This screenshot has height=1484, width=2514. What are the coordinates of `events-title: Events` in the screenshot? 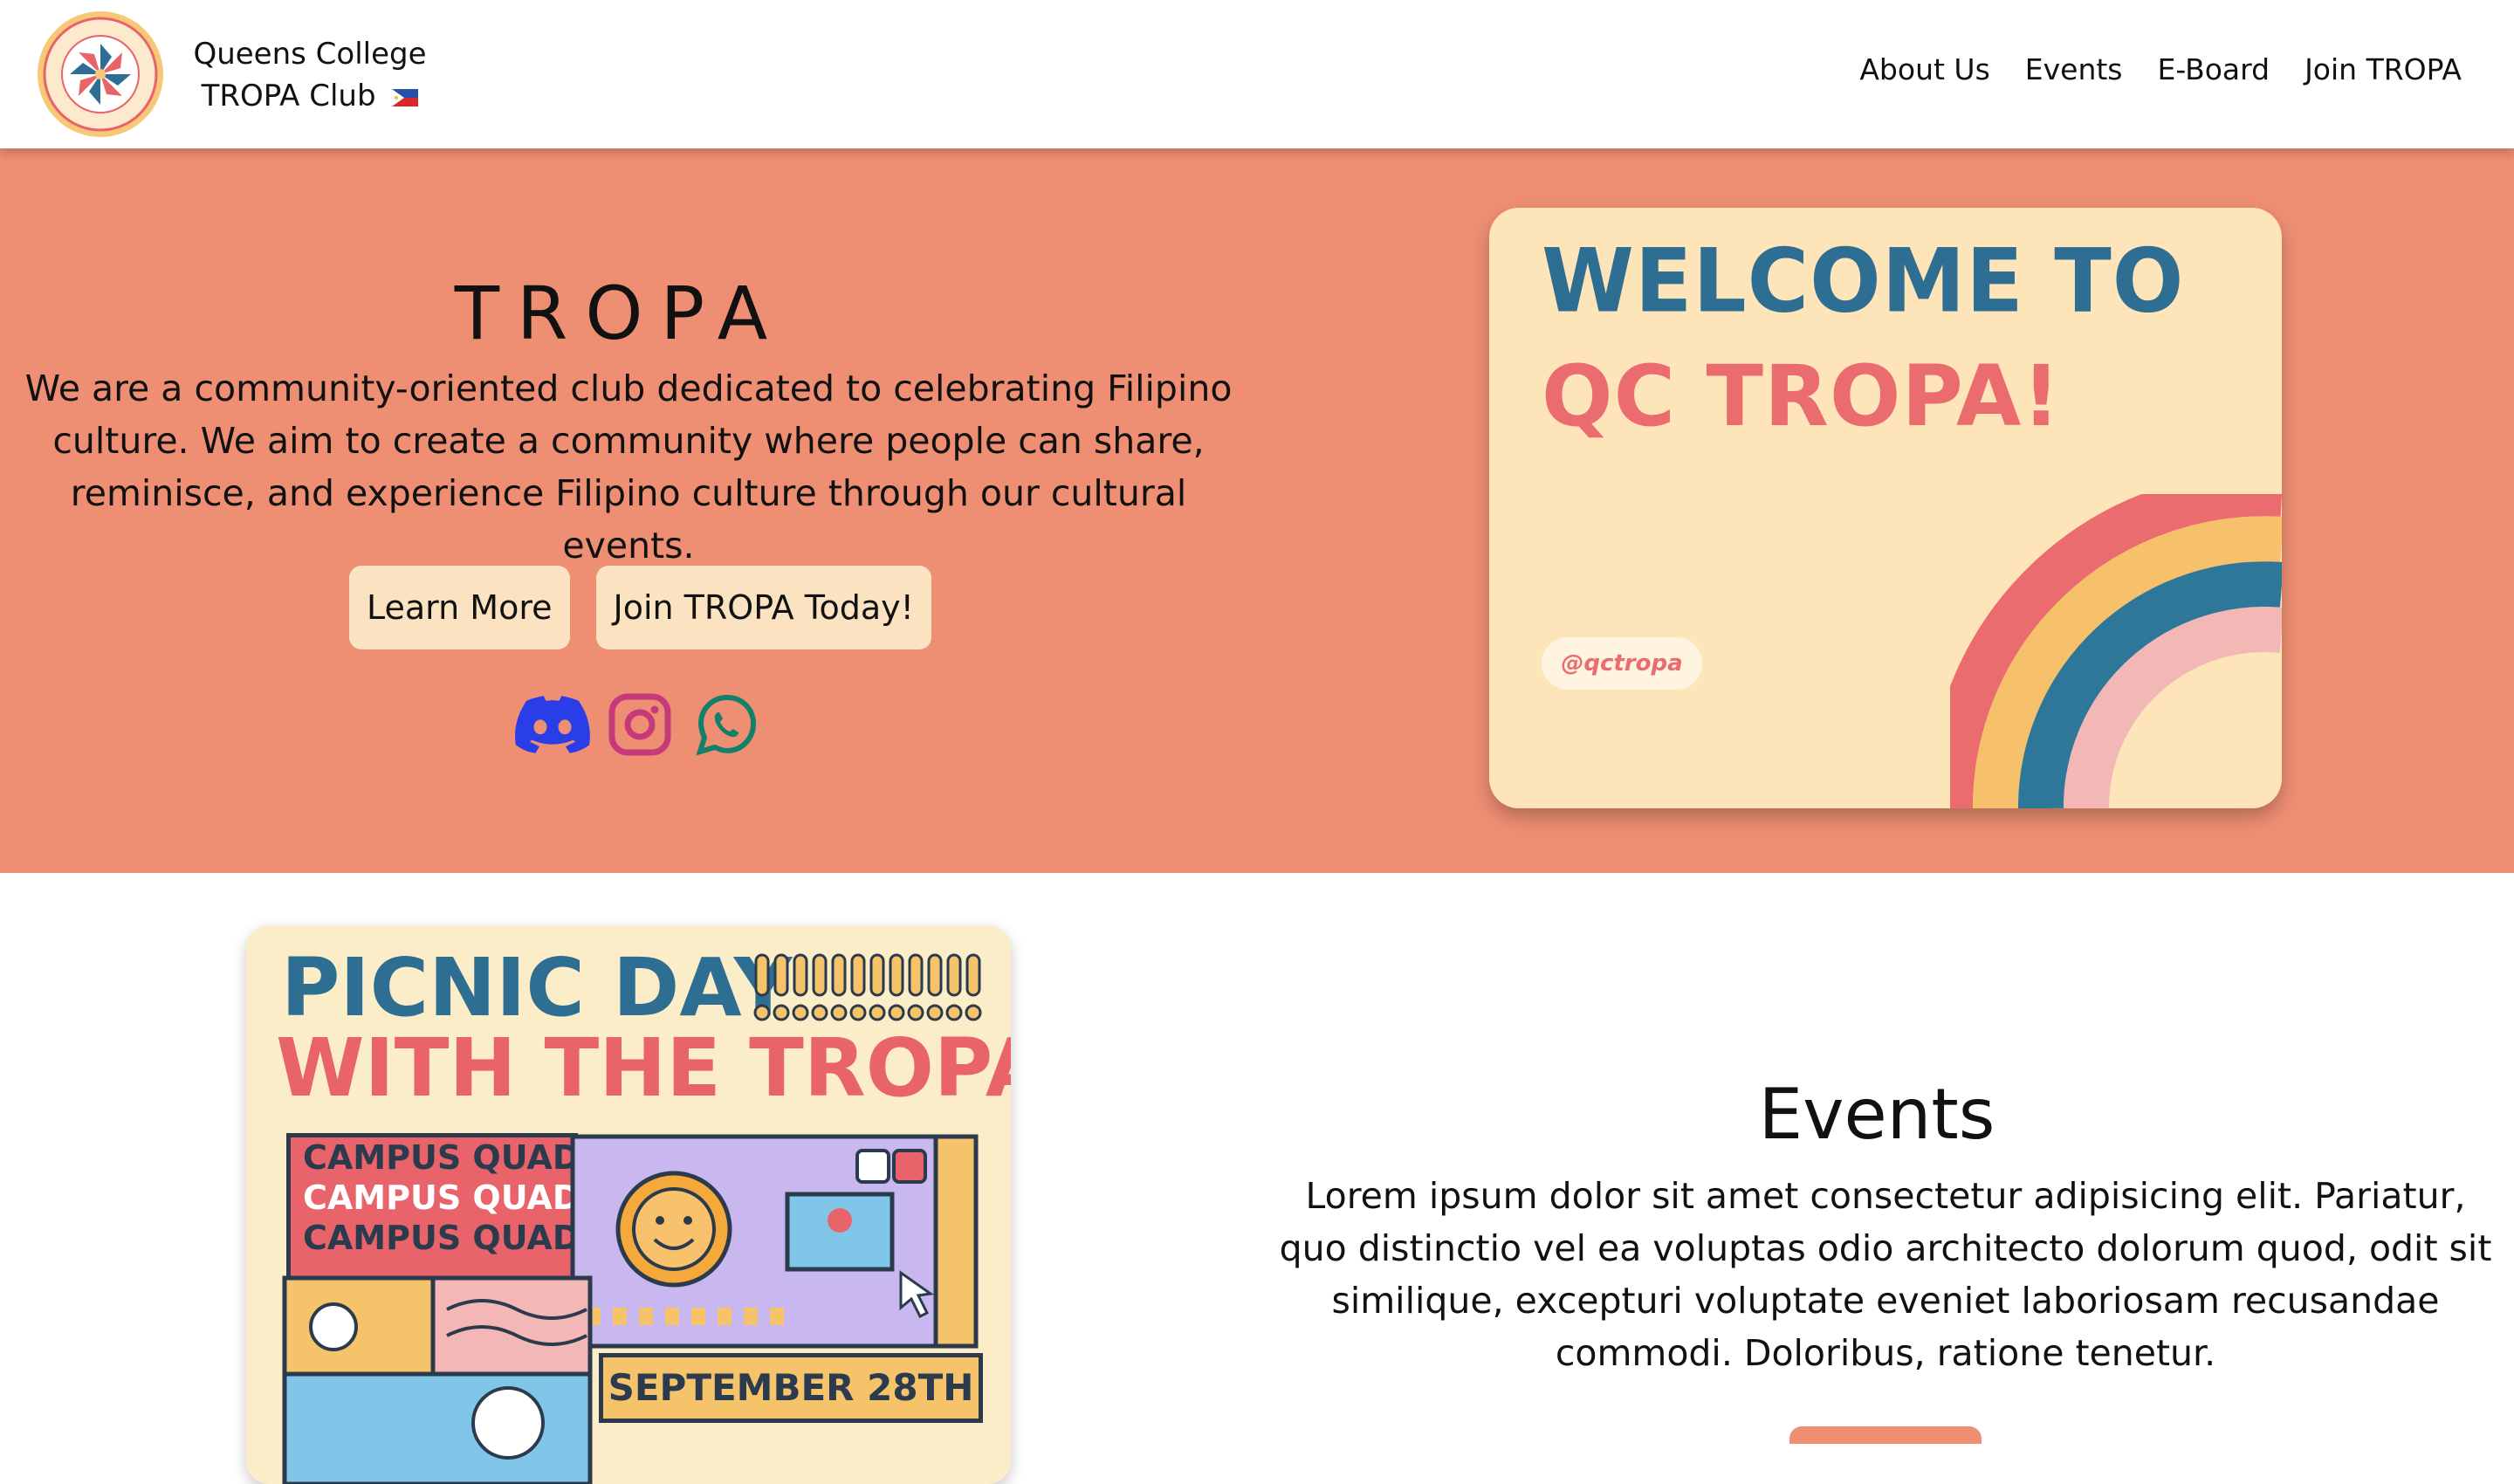 It's located at (1876, 1114).